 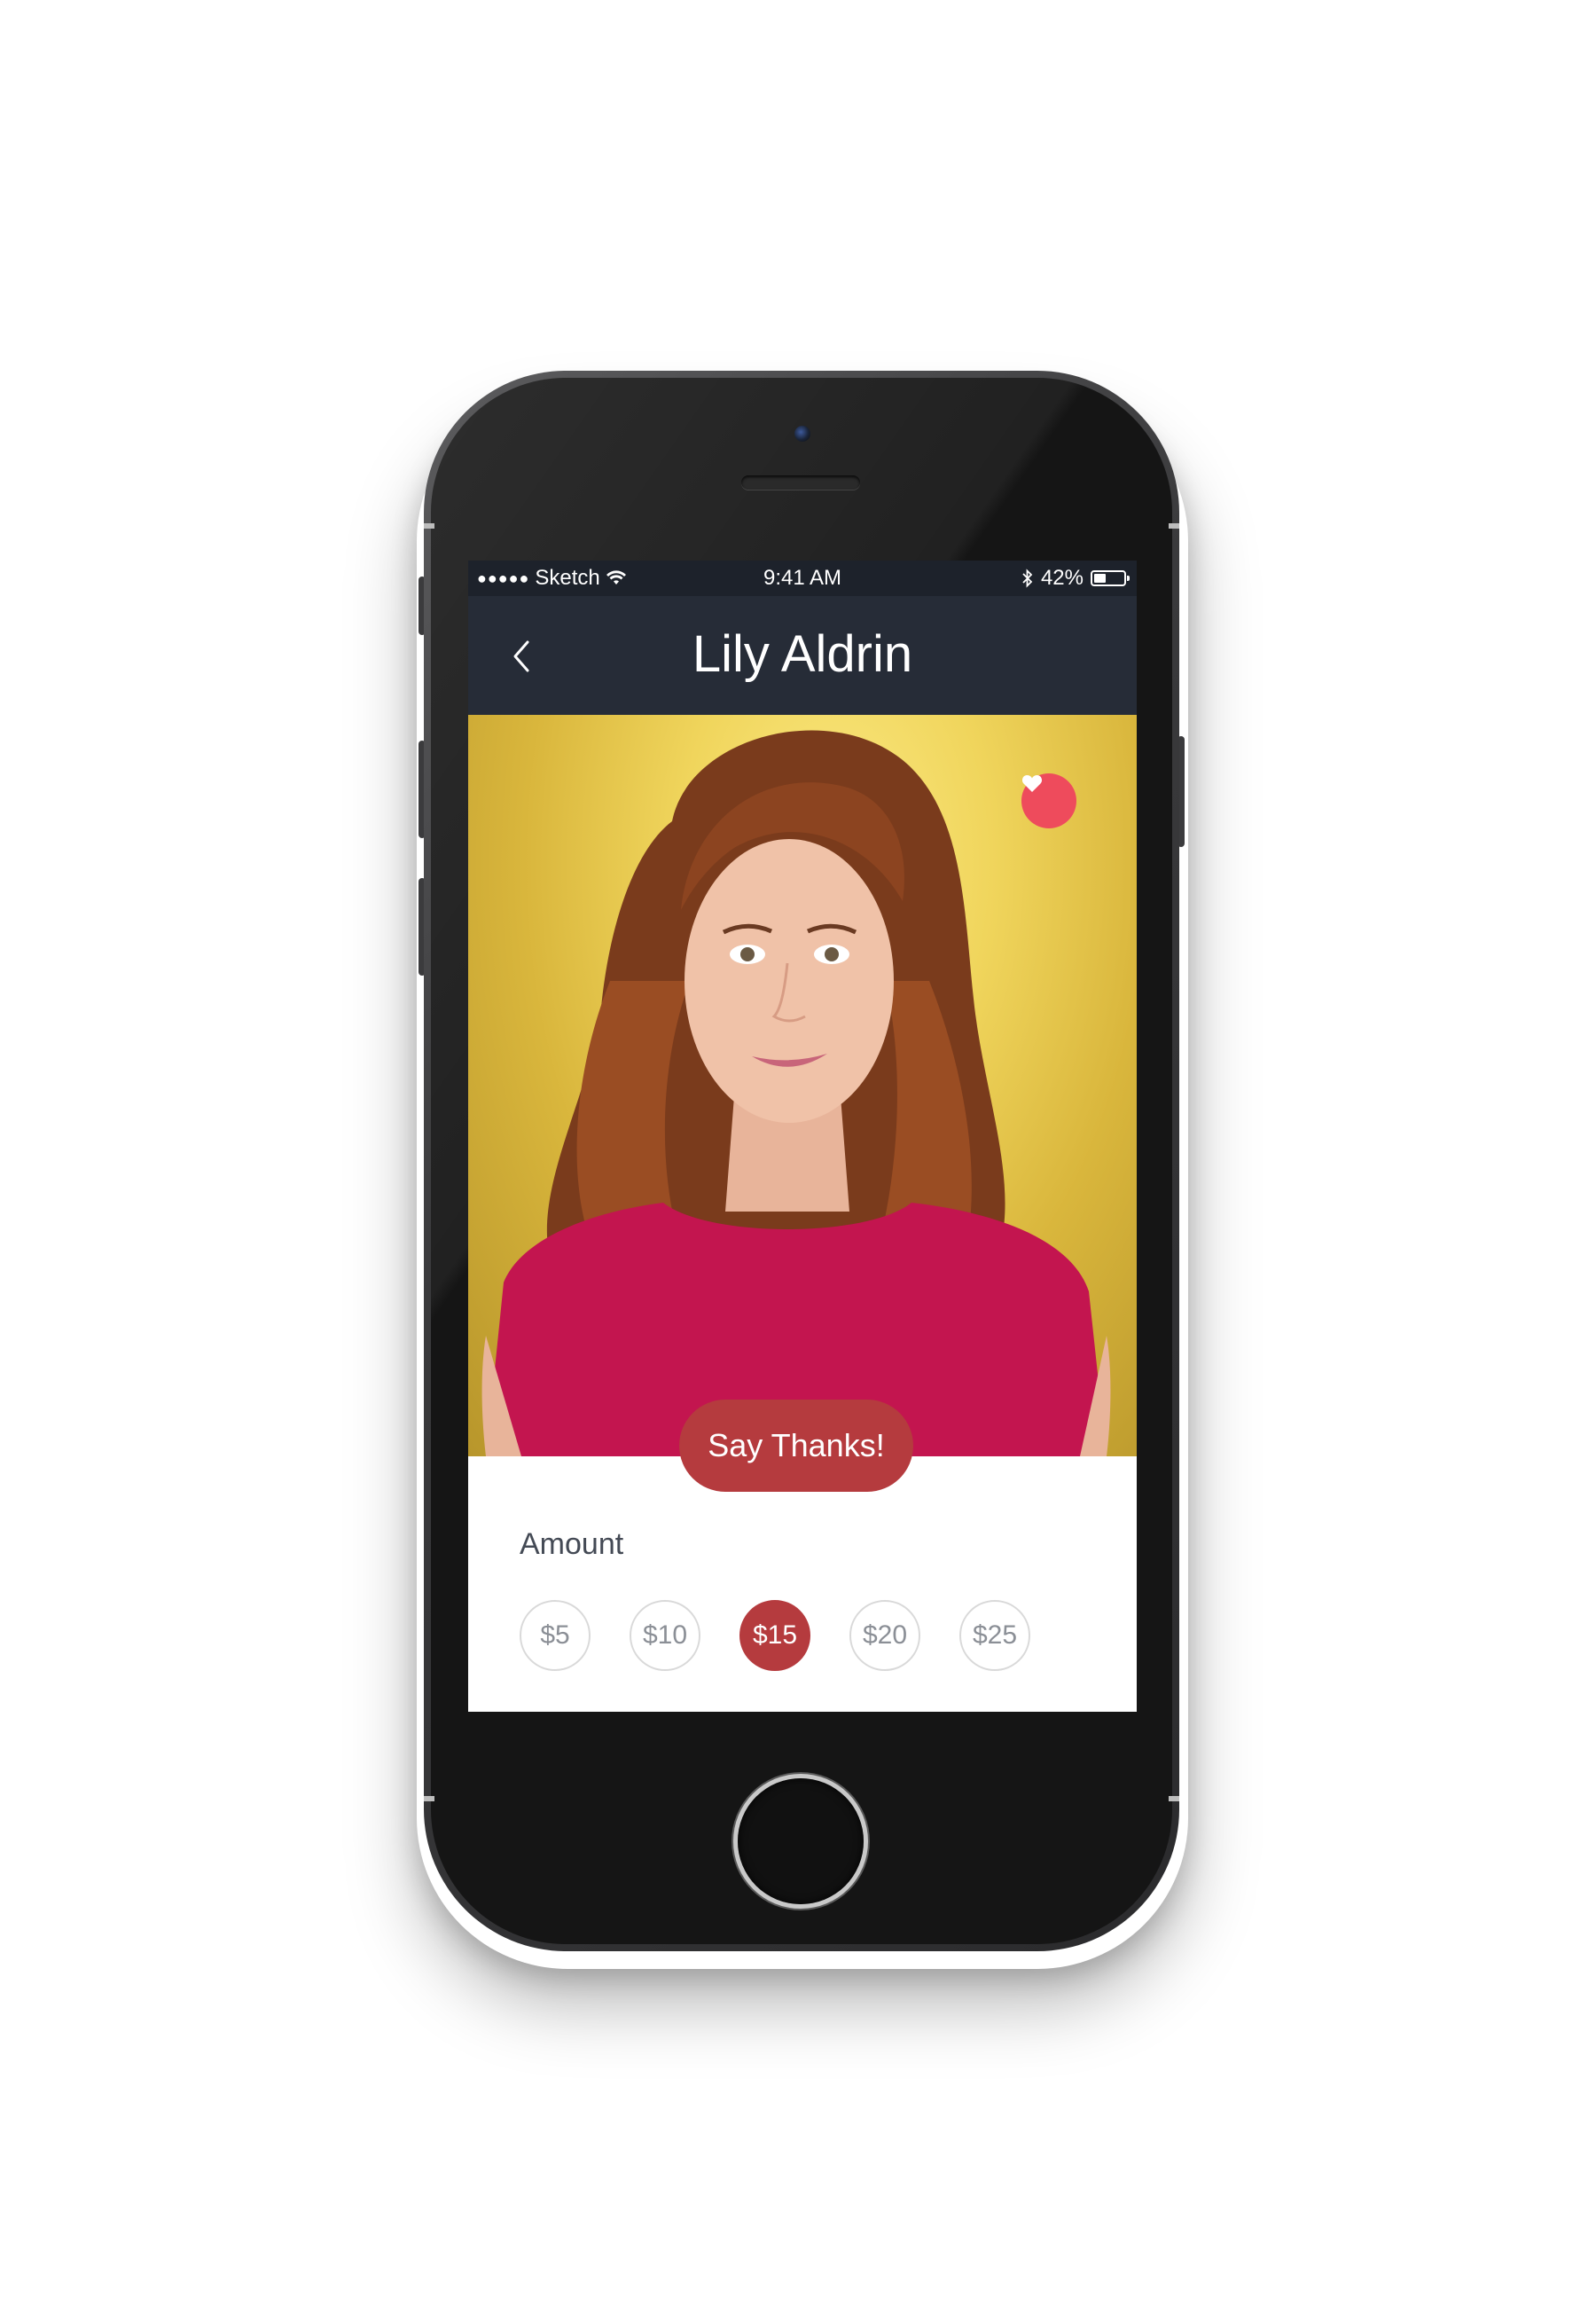 What do you see at coordinates (775, 1635) in the screenshot?
I see `amount-option-15: $15` at bounding box center [775, 1635].